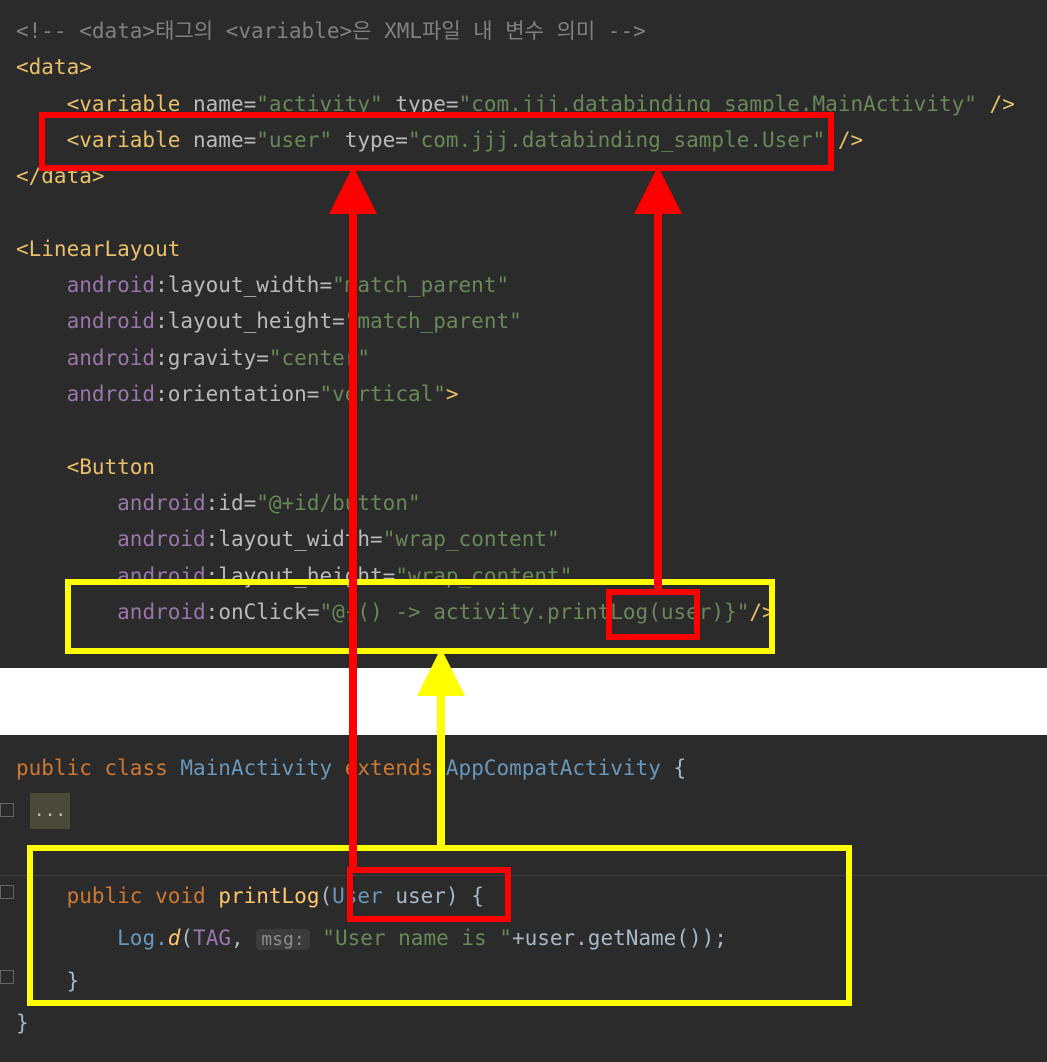 The height and width of the screenshot is (1062, 1047). Describe the element at coordinates (436, 141) in the screenshot. I see `highlight-user-variable-box` at that location.